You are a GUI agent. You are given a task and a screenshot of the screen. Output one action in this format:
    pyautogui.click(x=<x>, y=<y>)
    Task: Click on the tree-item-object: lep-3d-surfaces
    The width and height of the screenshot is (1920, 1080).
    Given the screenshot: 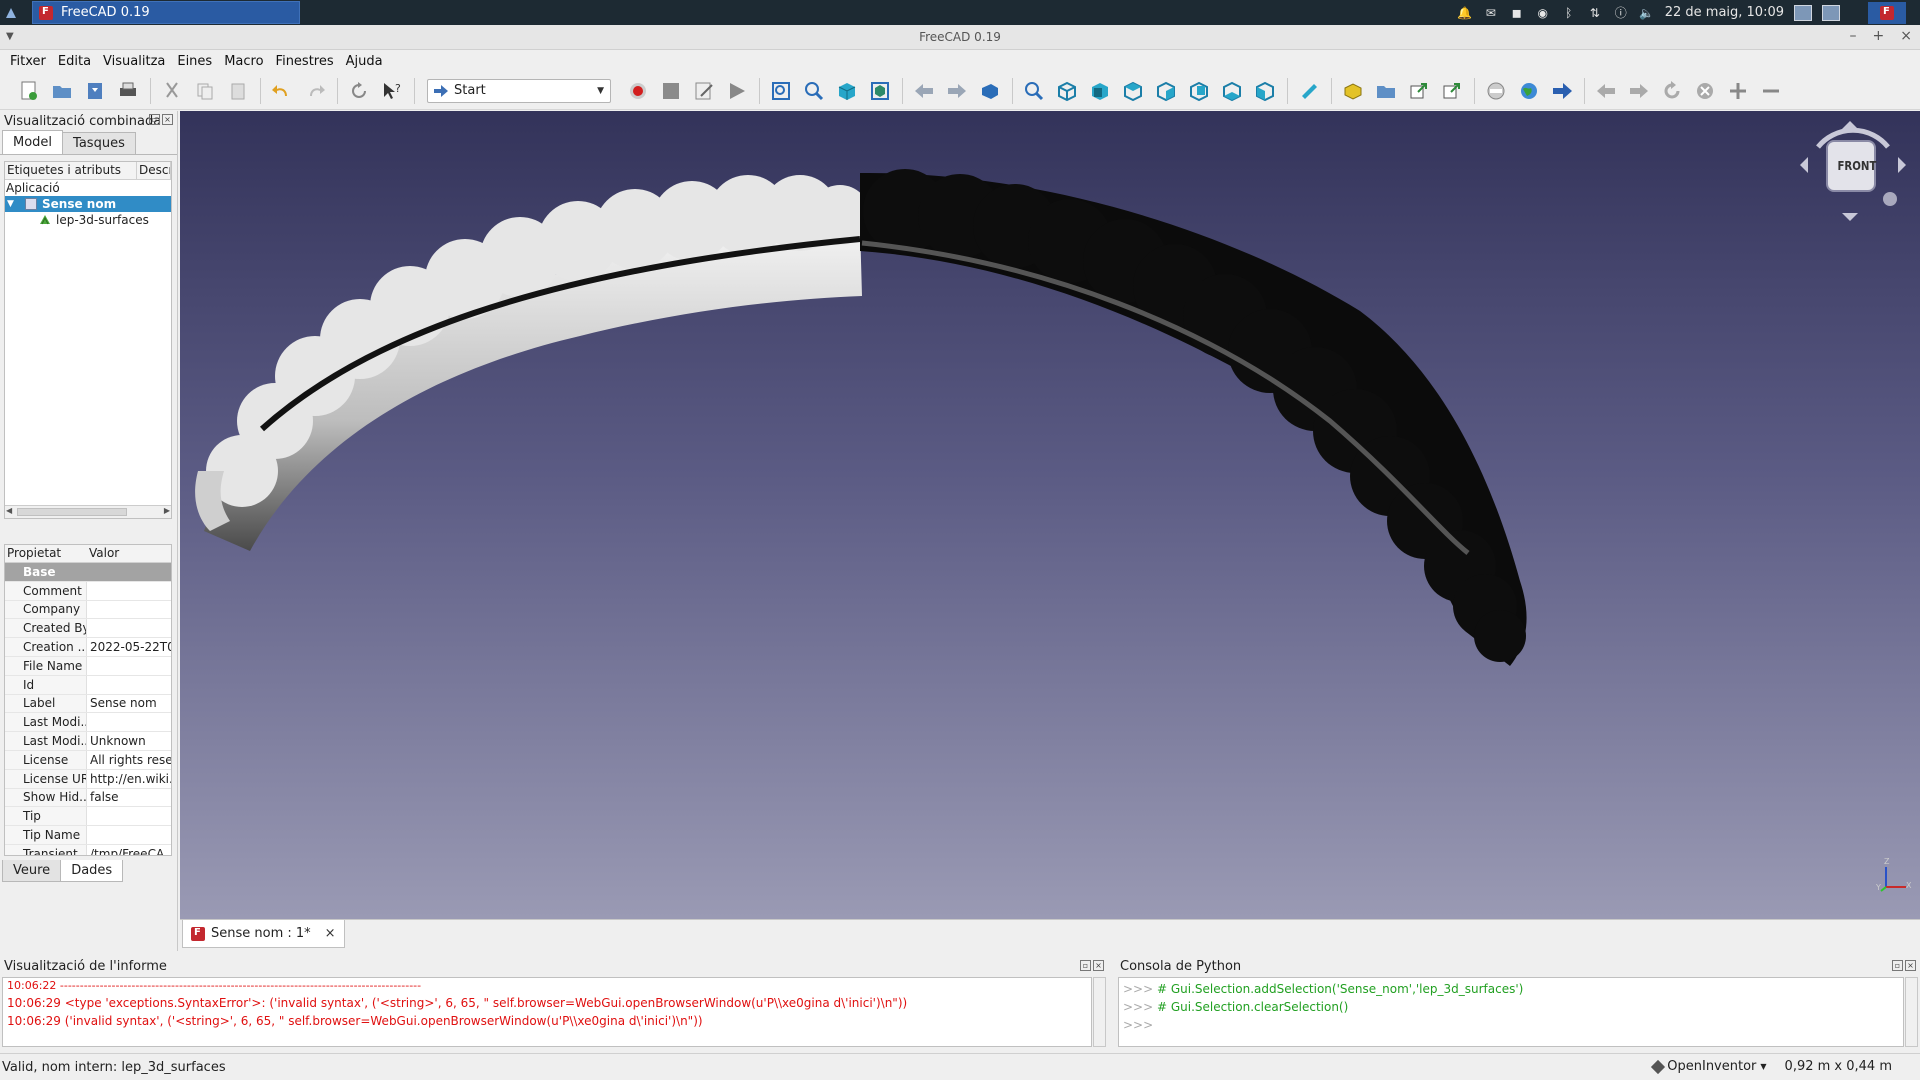 What is the action you would take?
    pyautogui.click(x=88, y=220)
    